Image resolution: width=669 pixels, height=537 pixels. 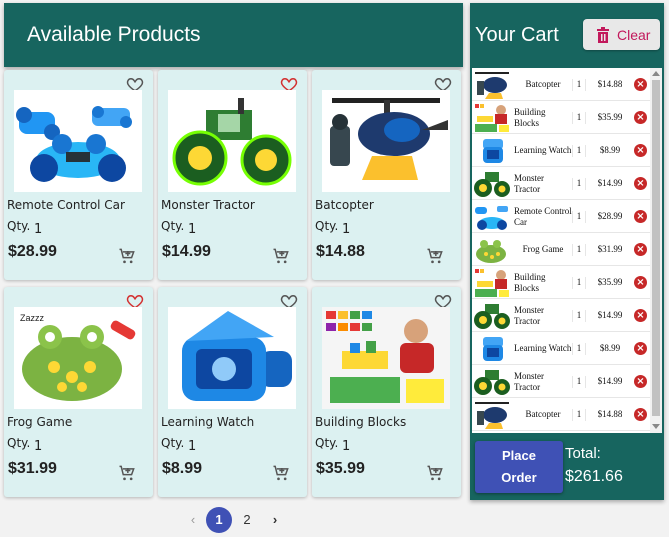 I want to click on cart-item-price: $14.88, so click(x=610, y=414).